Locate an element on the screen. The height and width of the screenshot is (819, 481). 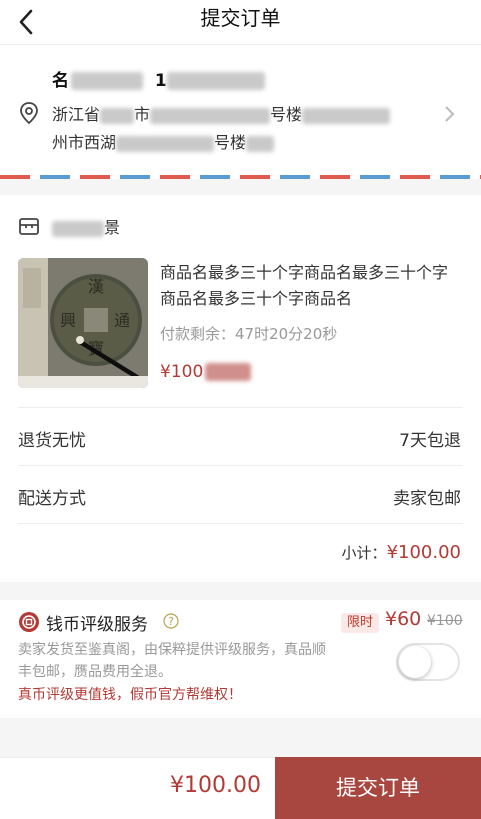
service-description: 卖家发货至鉴真阁，由保粹提供评级服务，真品顺丰包邮，赝品费用全退。 is located at coordinates (172, 661).